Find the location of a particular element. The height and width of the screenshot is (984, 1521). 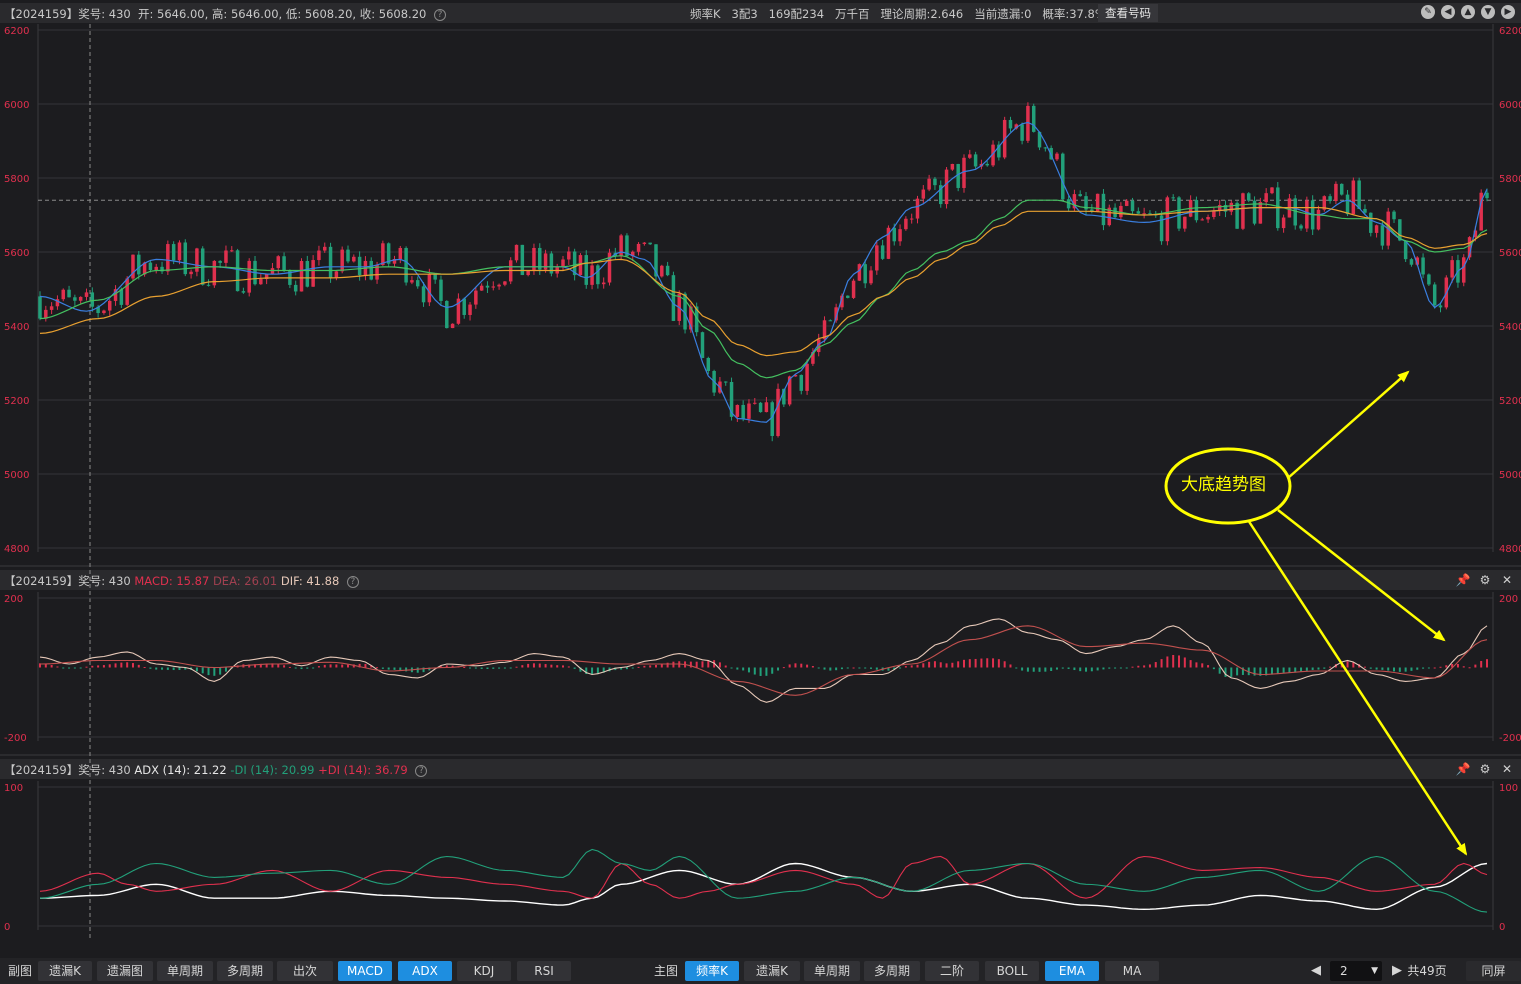

sub-chart-tab: 出次 is located at coordinates (305, 971).